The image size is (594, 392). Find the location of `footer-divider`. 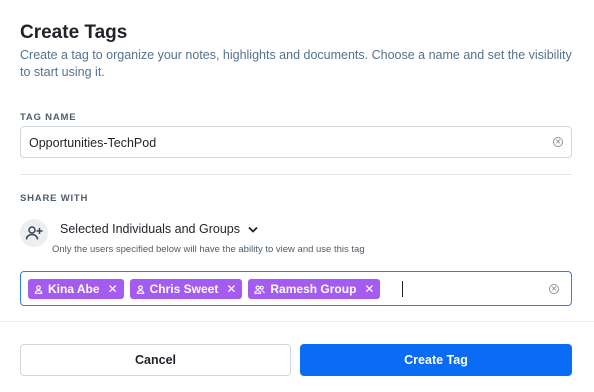

footer-divider is located at coordinates (297, 321).